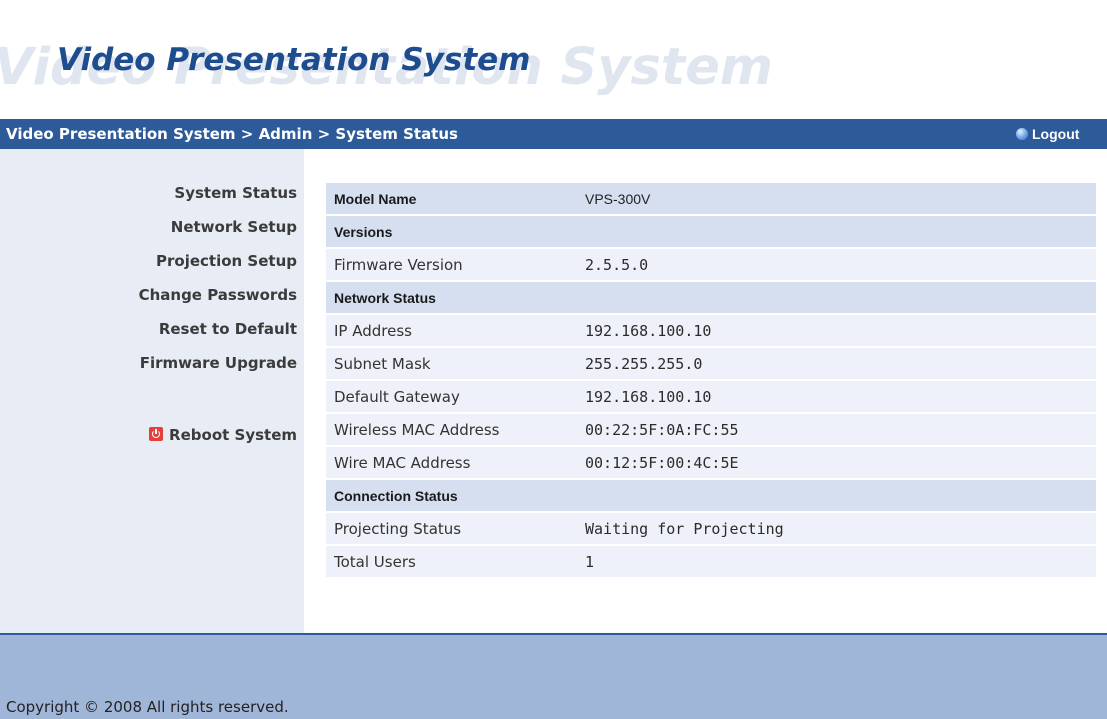 The height and width of the screenshot is (719, 1107). Describe the element at coordinates (836, 264) in the screenshot. I see `firmware-version-value: 2.5.5.0` at that location.